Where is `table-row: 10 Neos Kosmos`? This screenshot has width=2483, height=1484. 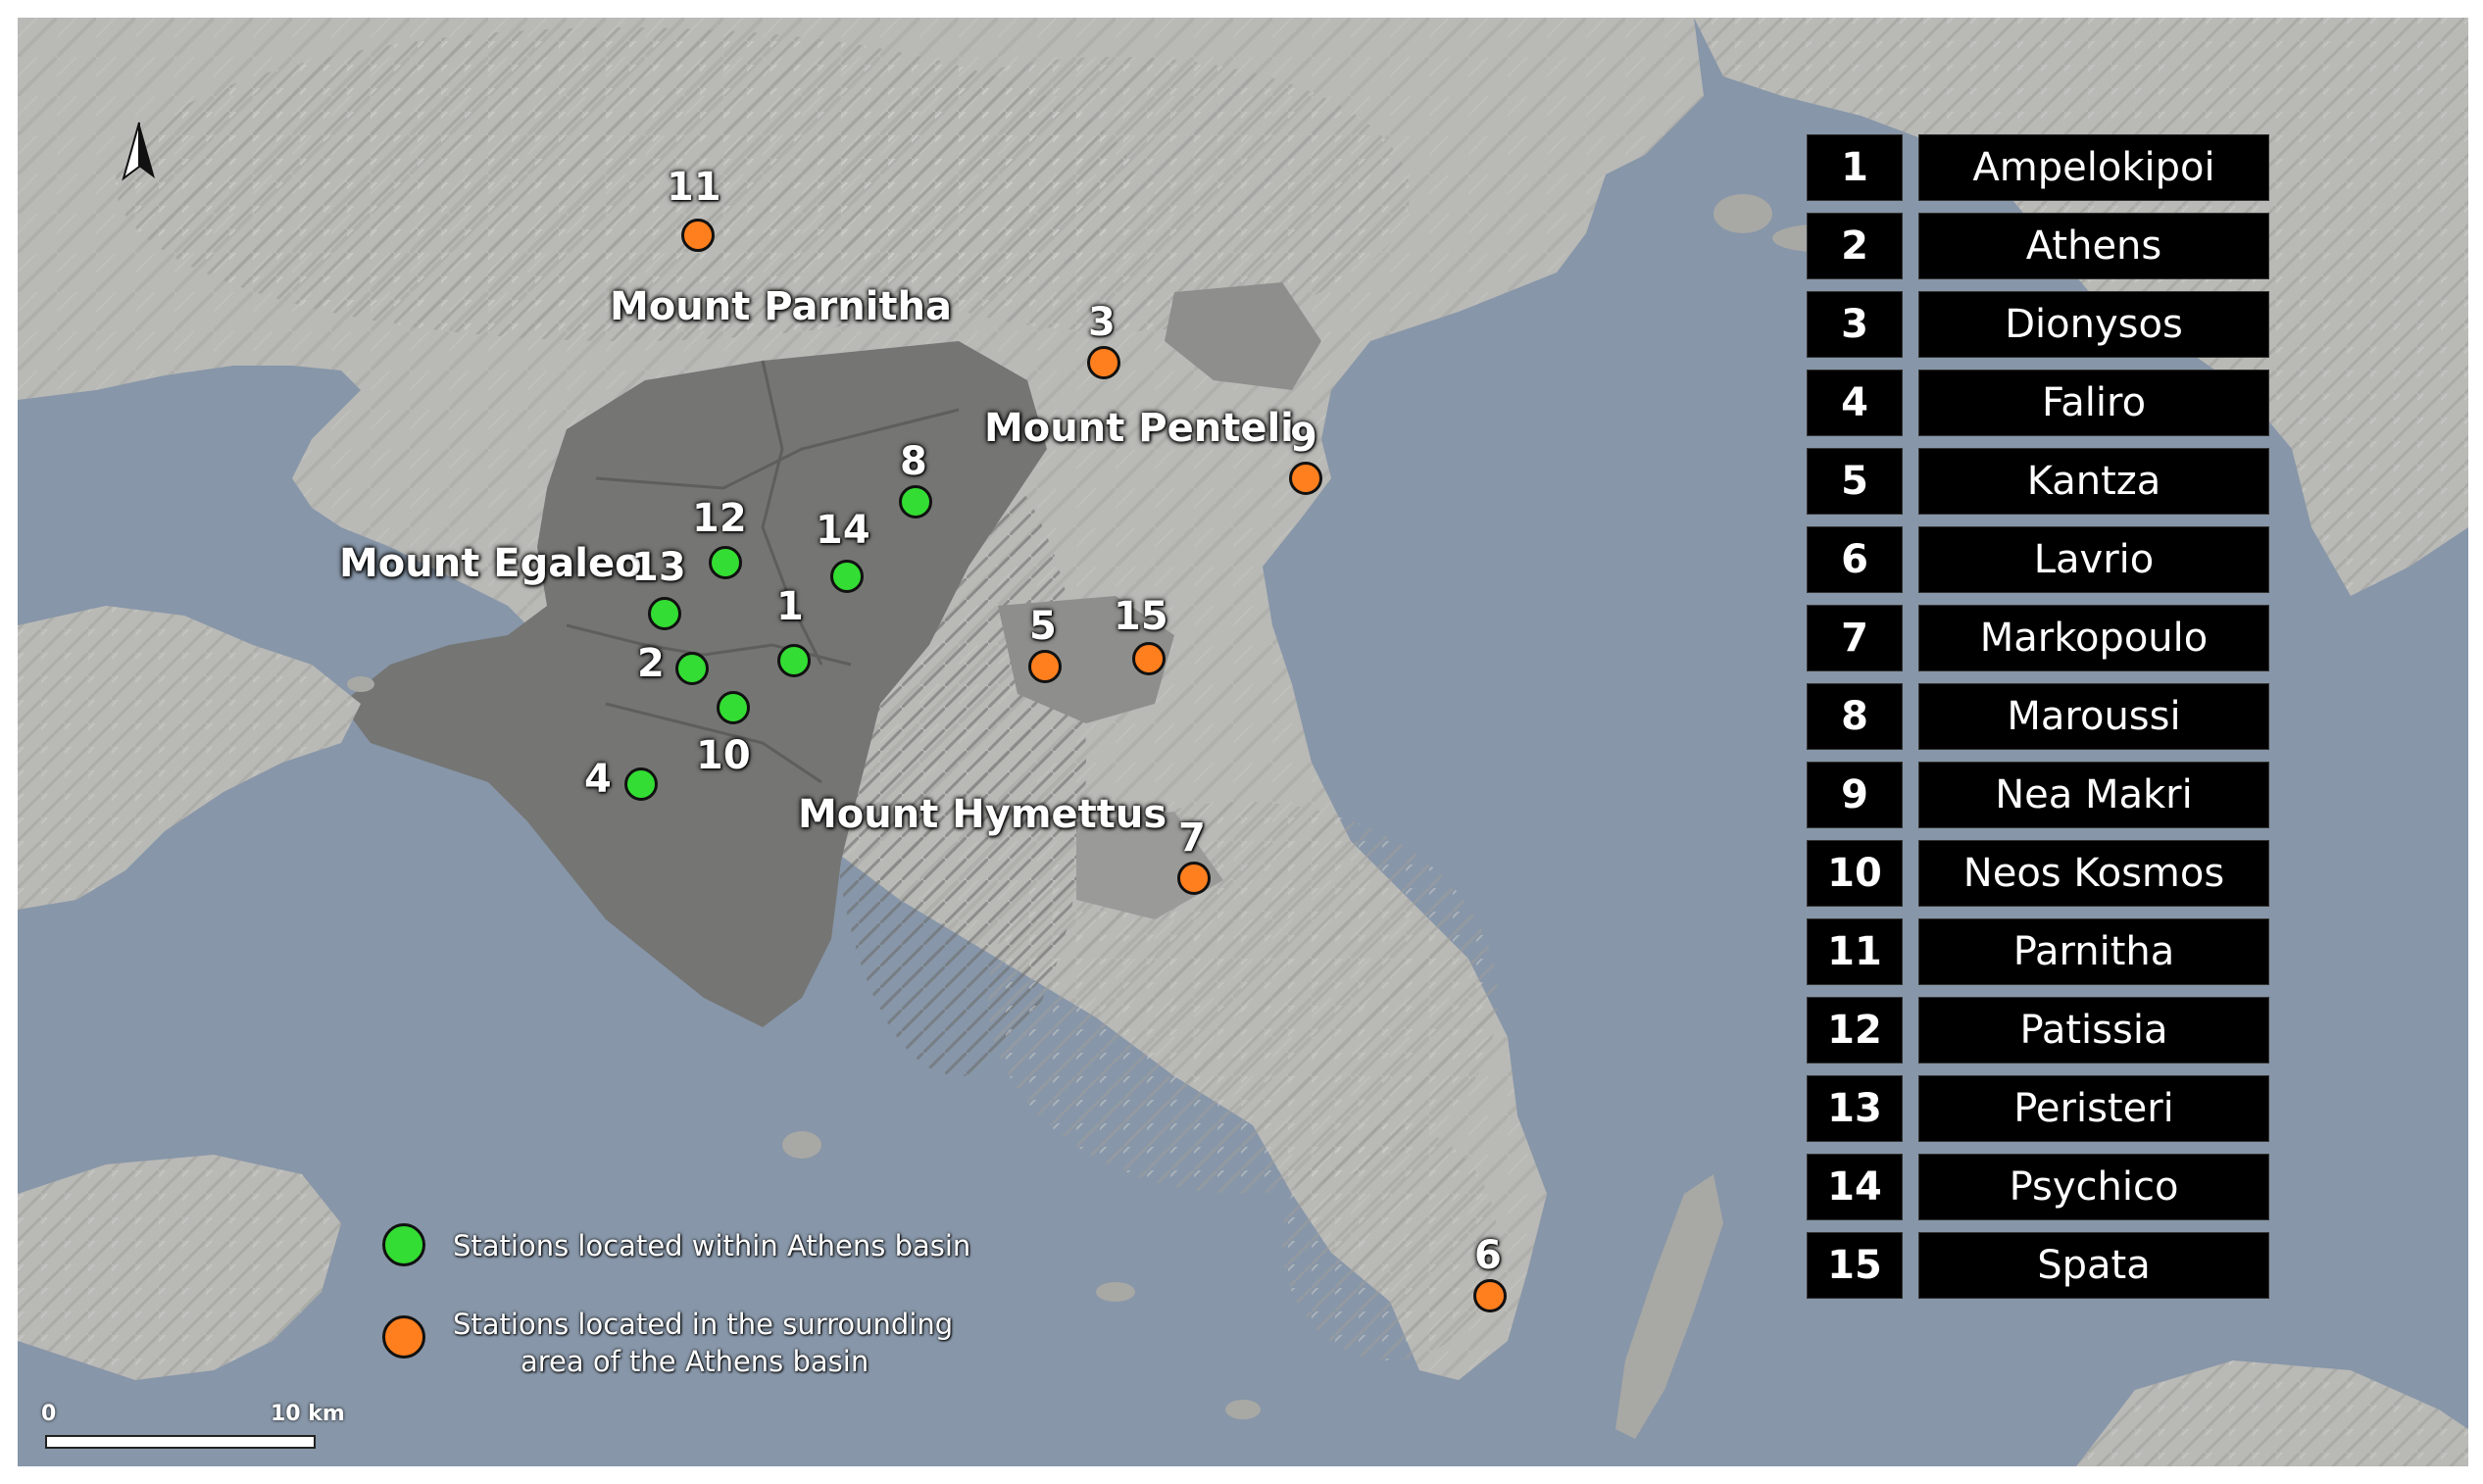 table-row: 10 Neos Kosmos is located at coordinates (2053, 873).